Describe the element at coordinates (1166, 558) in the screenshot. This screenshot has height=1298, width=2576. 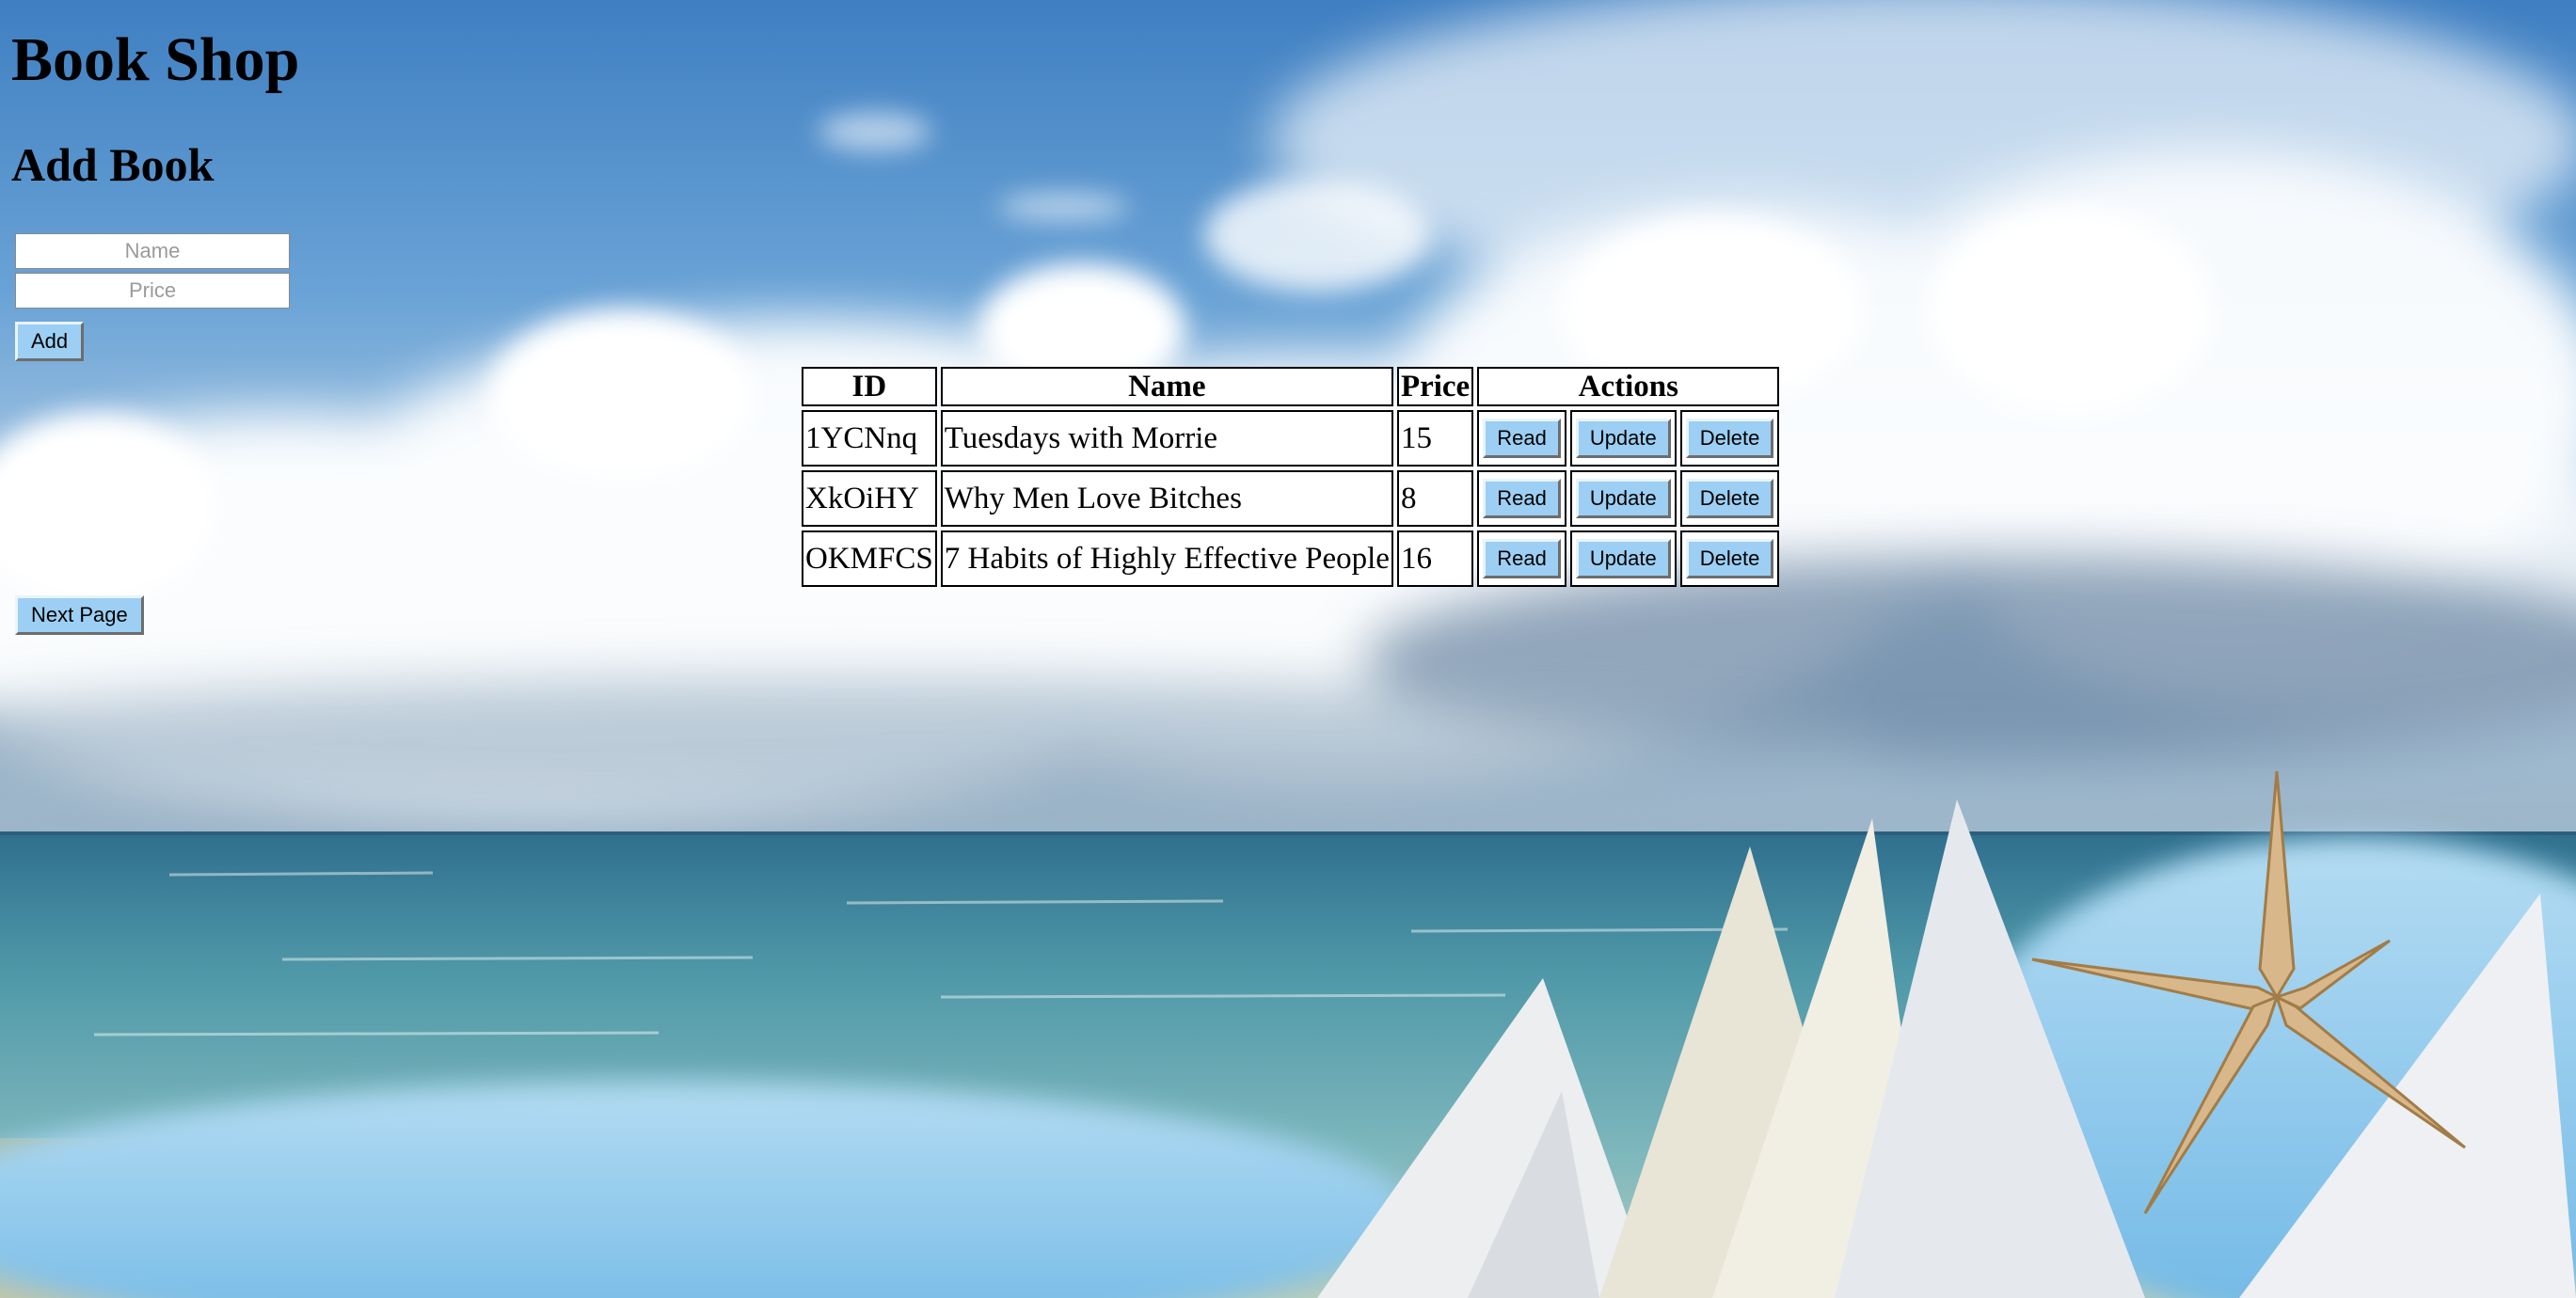
I see `book-name-cell: 7 Habits of Highly Effective People` at that location.